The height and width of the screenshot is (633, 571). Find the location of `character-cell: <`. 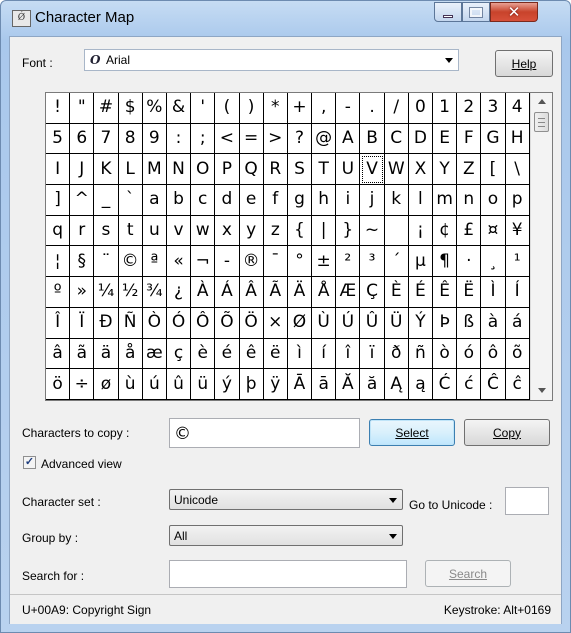

character-cell: < is located at coordinates (227, 139).